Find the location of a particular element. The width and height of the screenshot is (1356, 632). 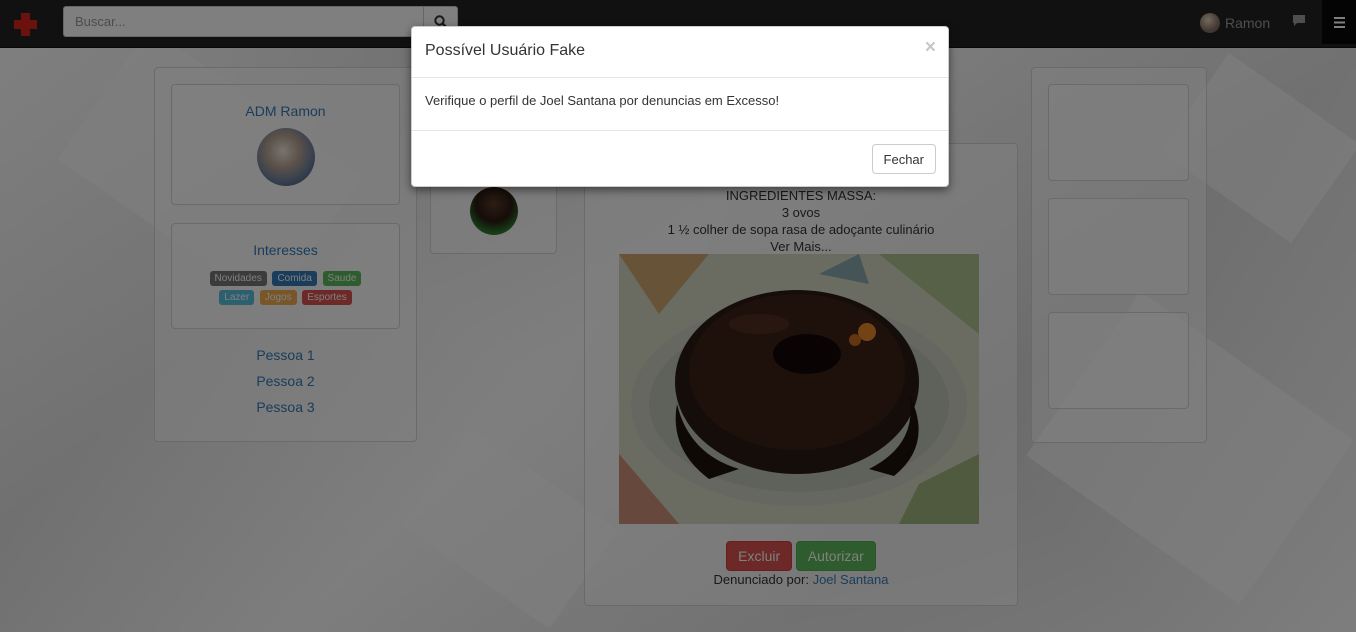

modal-title: Possível Usuário Fake is located at coordinates (505, 50).